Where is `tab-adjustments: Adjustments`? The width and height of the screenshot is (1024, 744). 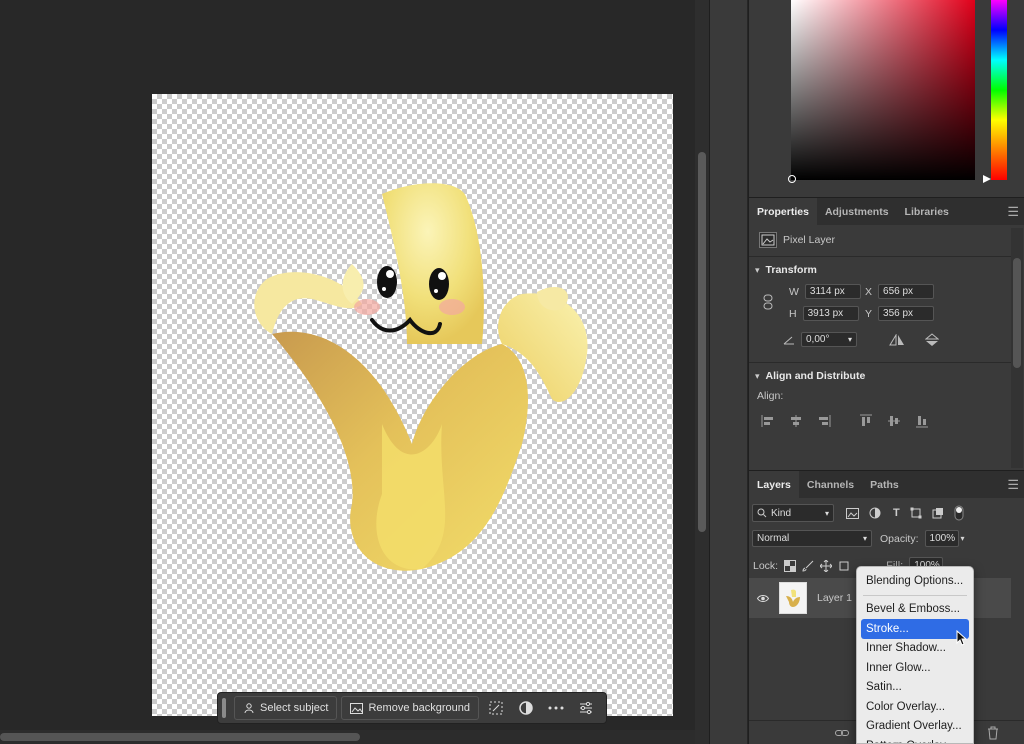 tab-adjustments: Adjustments is located at coordinates (857, 211).